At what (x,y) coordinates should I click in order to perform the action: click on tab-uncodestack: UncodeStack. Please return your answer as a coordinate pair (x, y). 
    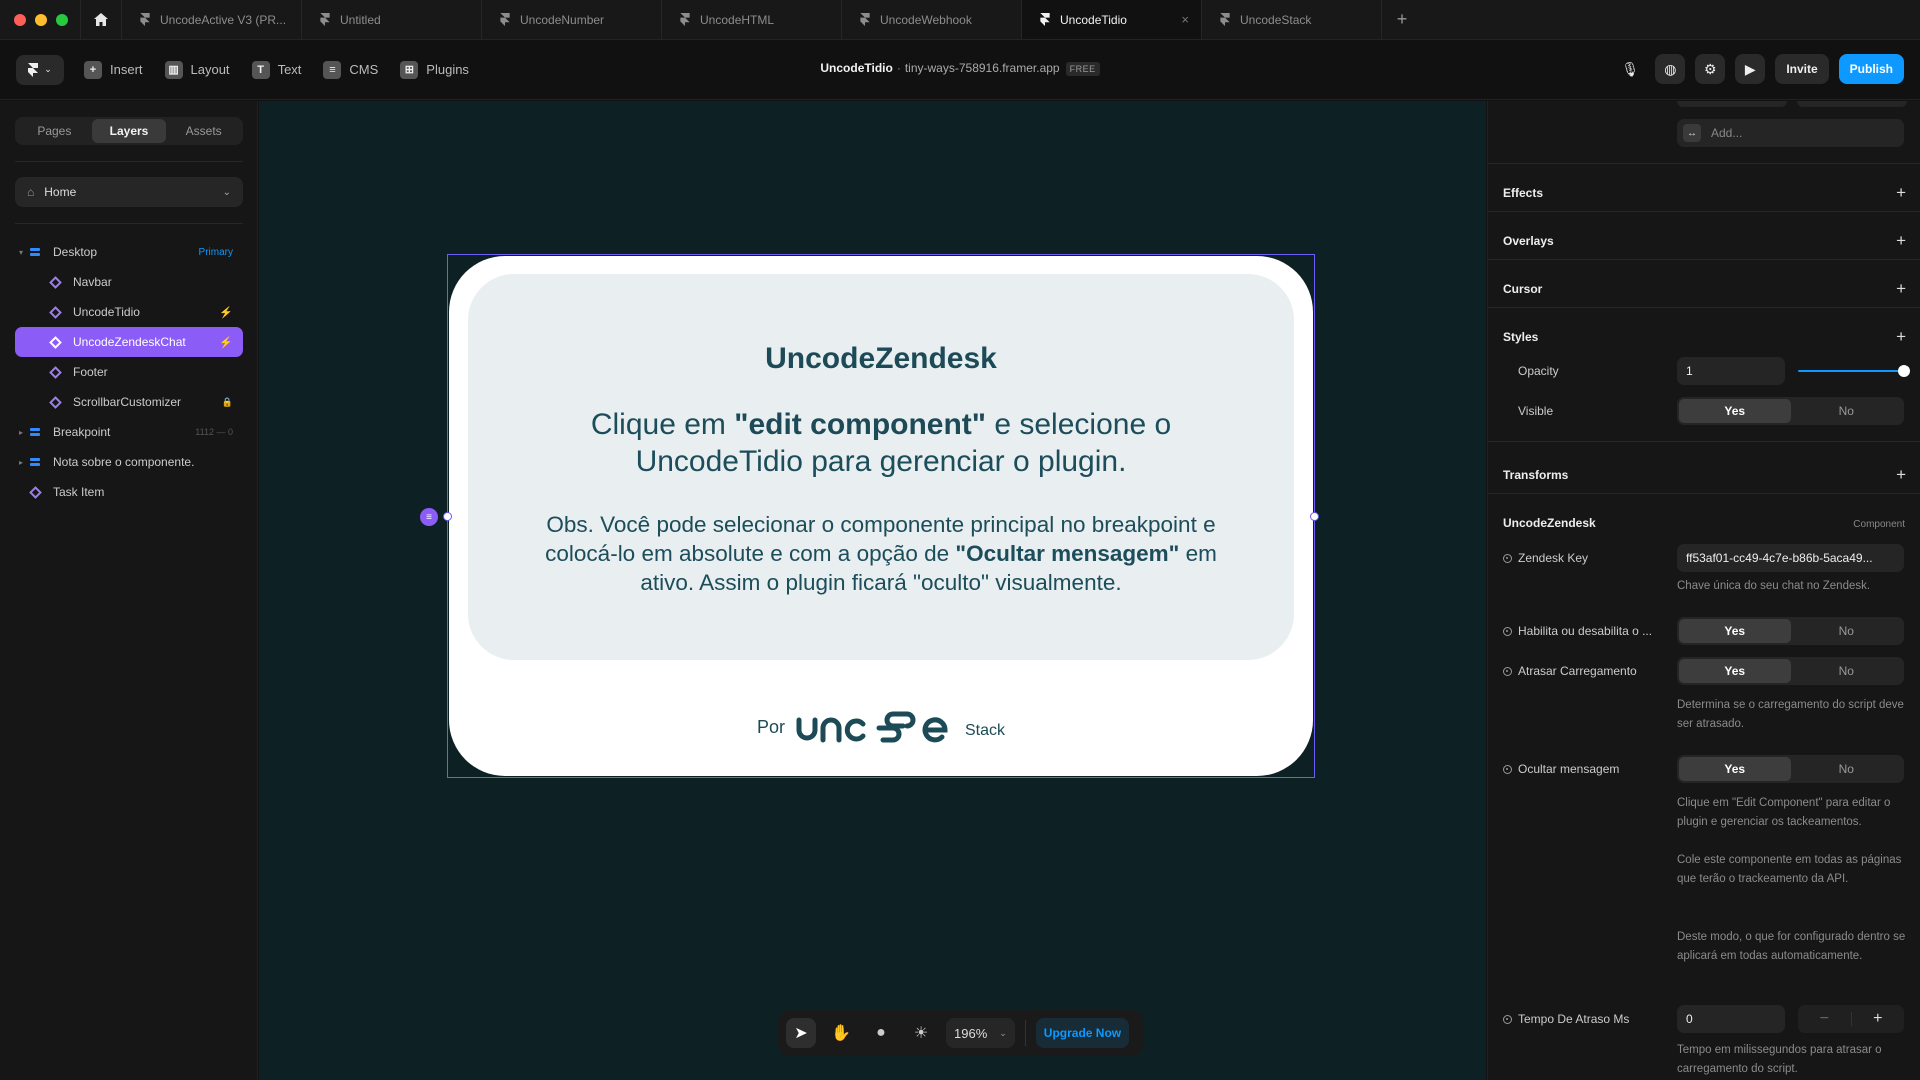
    Looking at the image, I should click on (1292, 19).